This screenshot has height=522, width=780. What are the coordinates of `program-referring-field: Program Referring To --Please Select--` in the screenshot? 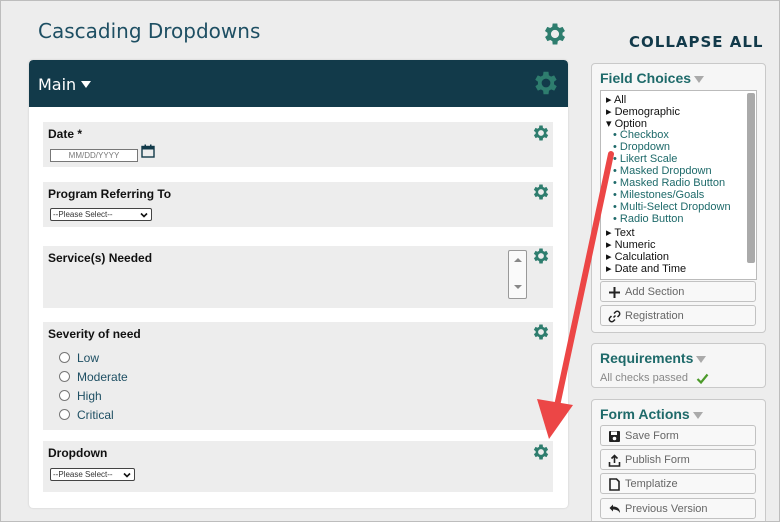 It's located at (298, 204).